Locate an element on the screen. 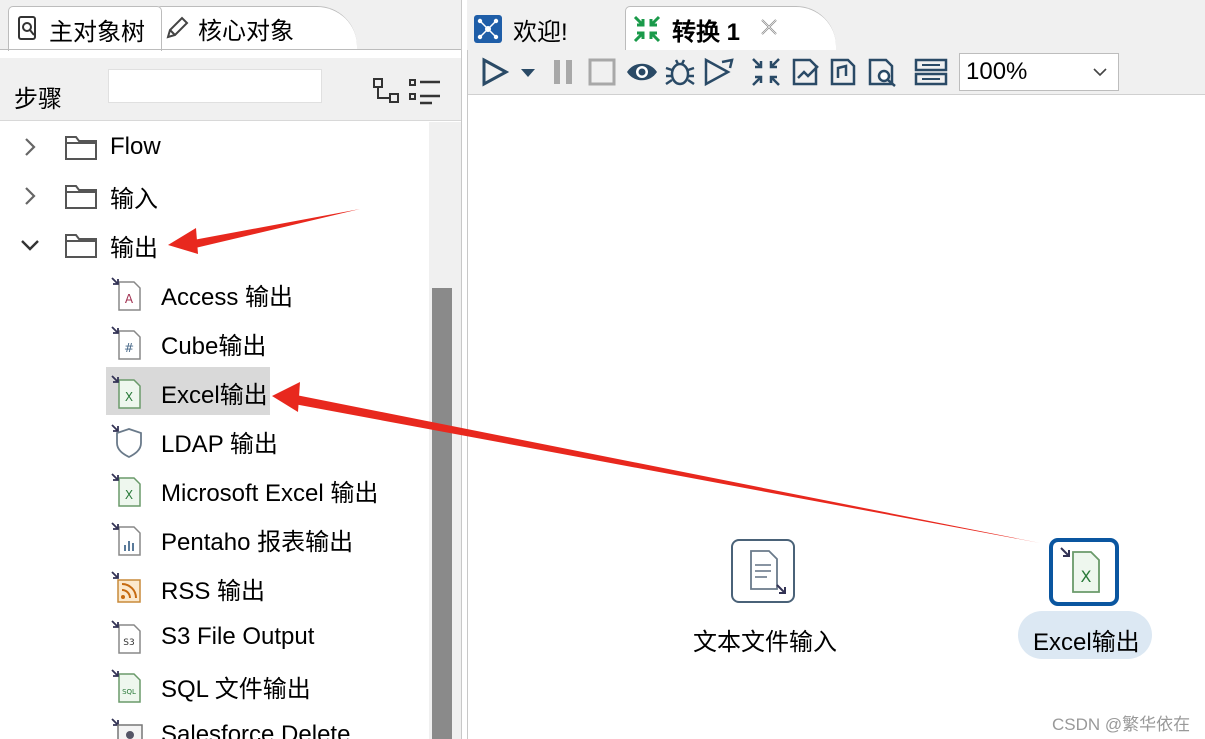  tree-step-rss-output: RSS 输出 is located at coordinates (214, 588).